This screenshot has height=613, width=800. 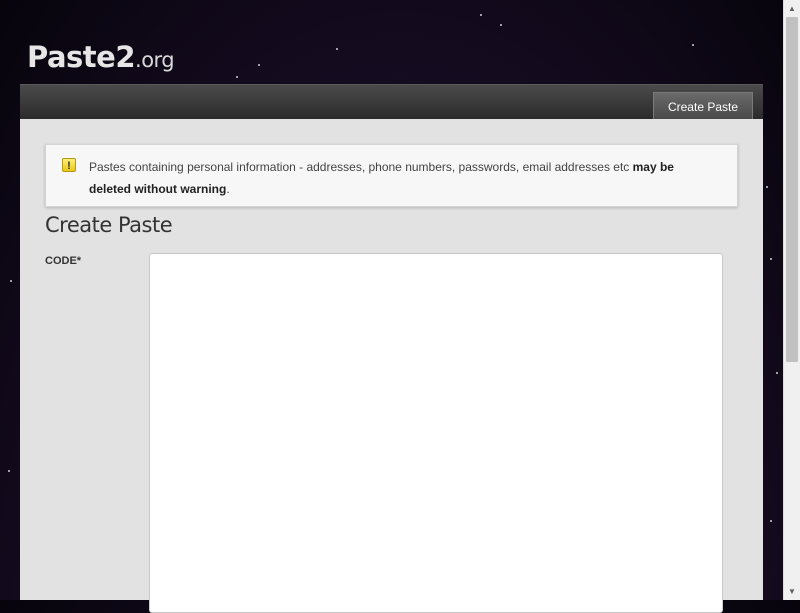 I want to click on site-logo: Paste2.org, so click(x=101, y=57).